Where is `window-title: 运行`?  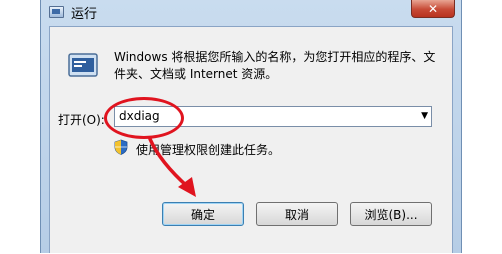 window-title: 运行 is located at coordinates (84, 14).